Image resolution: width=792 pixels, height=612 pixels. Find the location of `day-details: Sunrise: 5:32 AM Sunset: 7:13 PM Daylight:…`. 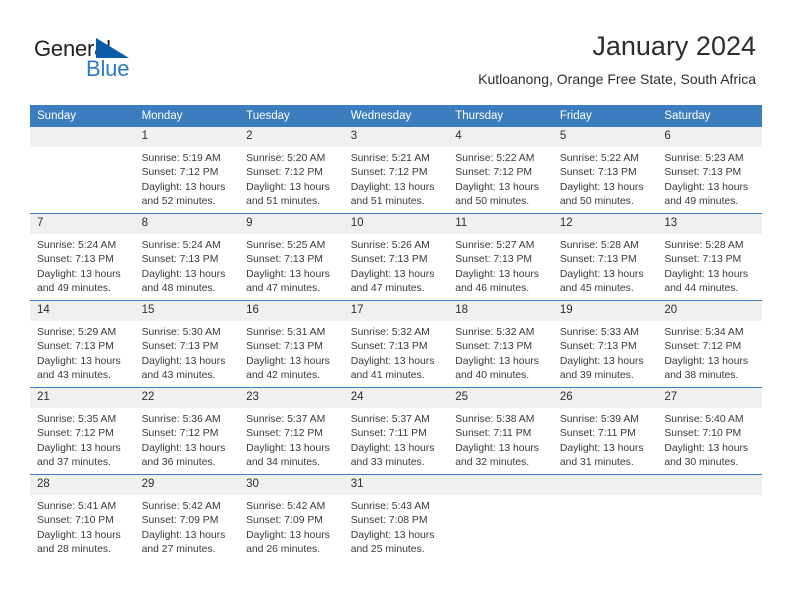

day-details: Sunrise: 5:32 AM Sunset: 7:13 PM Daylight:… is located at coordinates (500, 352).